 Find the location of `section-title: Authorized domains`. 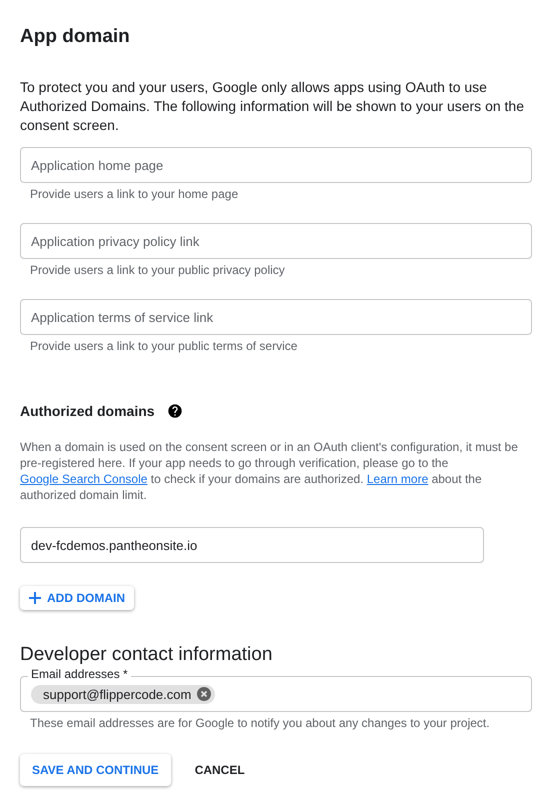

section-title: Authorized domains is located at coordinates (87, 411).